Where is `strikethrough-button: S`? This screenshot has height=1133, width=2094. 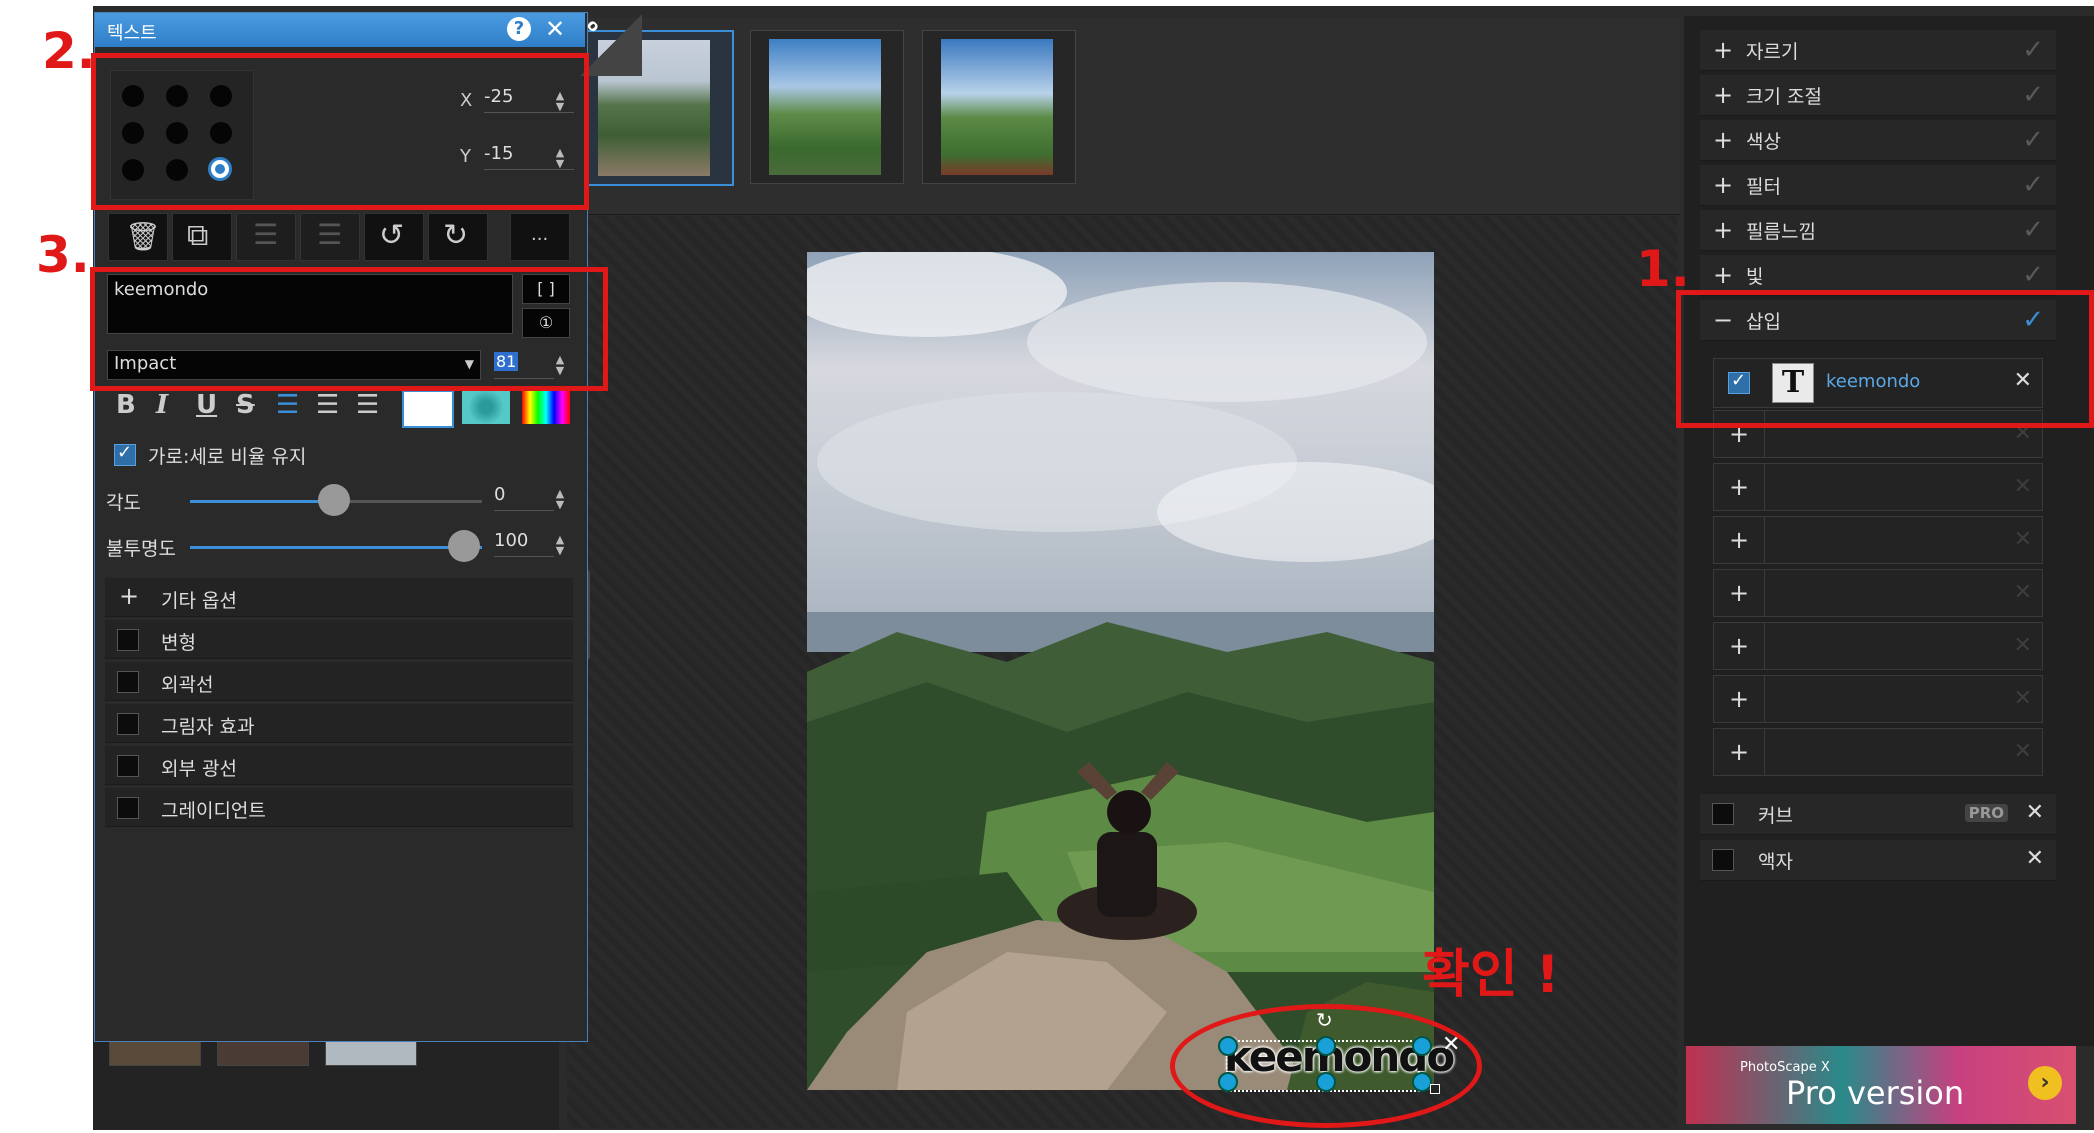 strikethrough-button: S is located at coordinates (245, 405).